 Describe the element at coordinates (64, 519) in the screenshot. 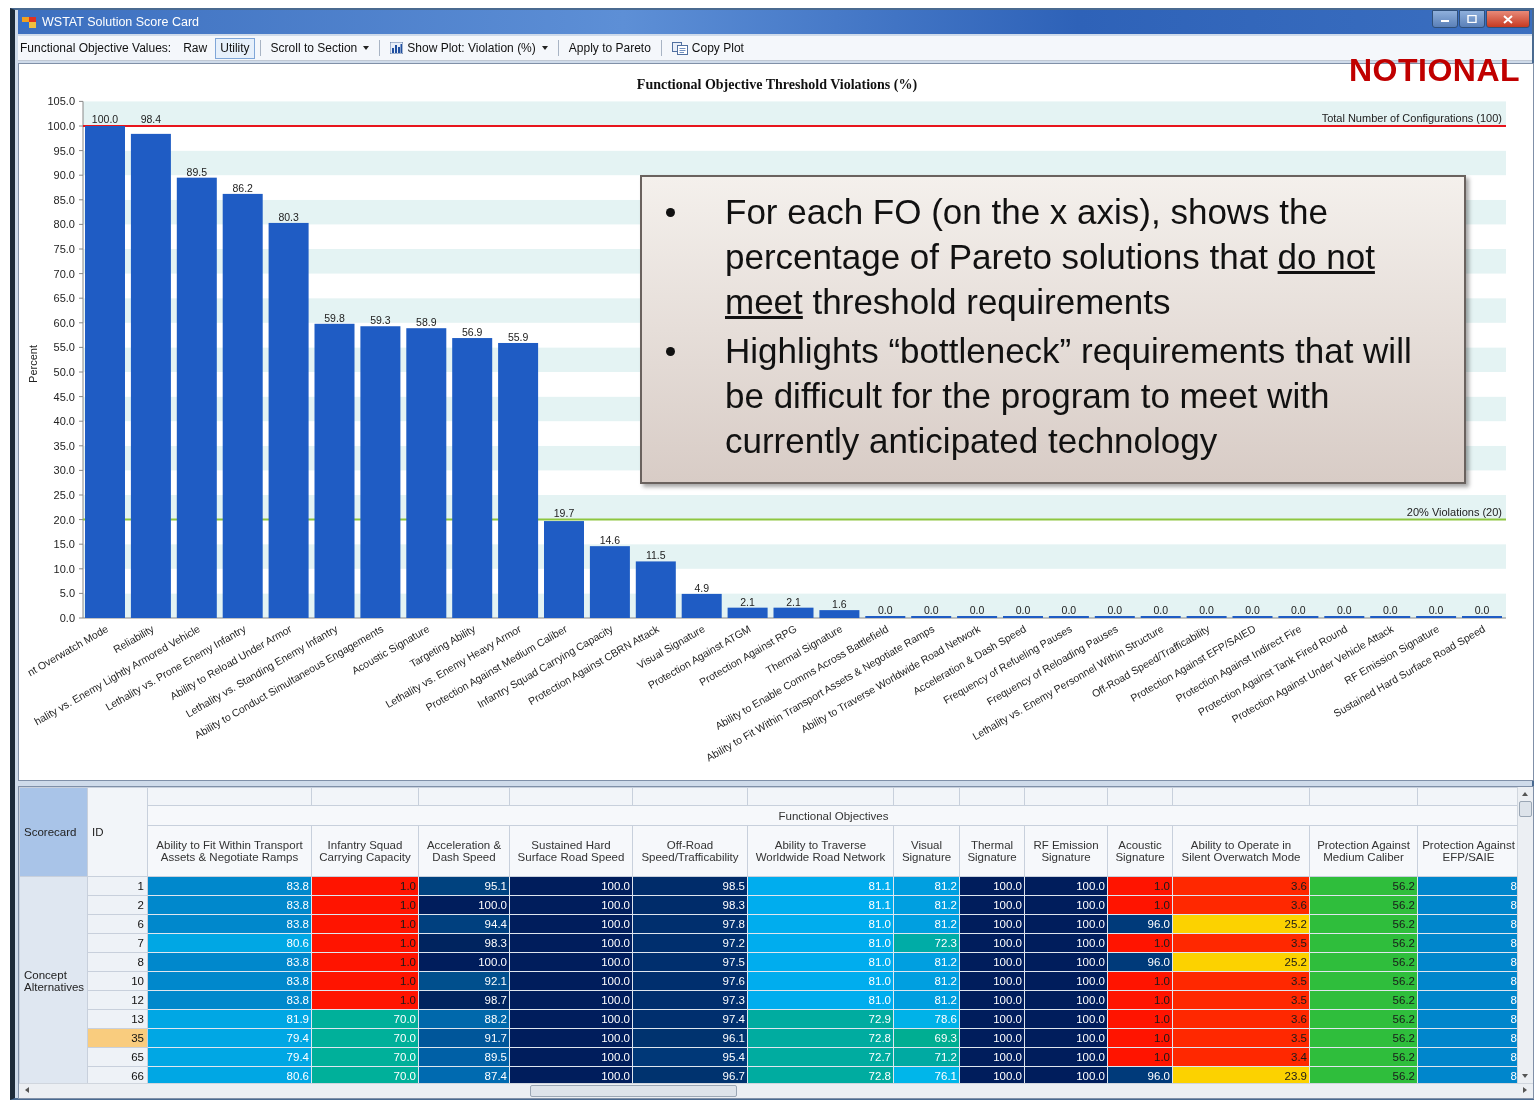

I see `y-tick-label: 20.0` at that location.